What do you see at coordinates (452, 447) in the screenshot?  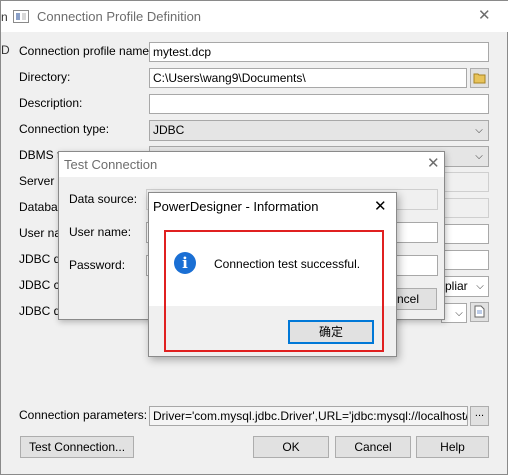 I see `help-button: Help` at bounding box center [452, 447].